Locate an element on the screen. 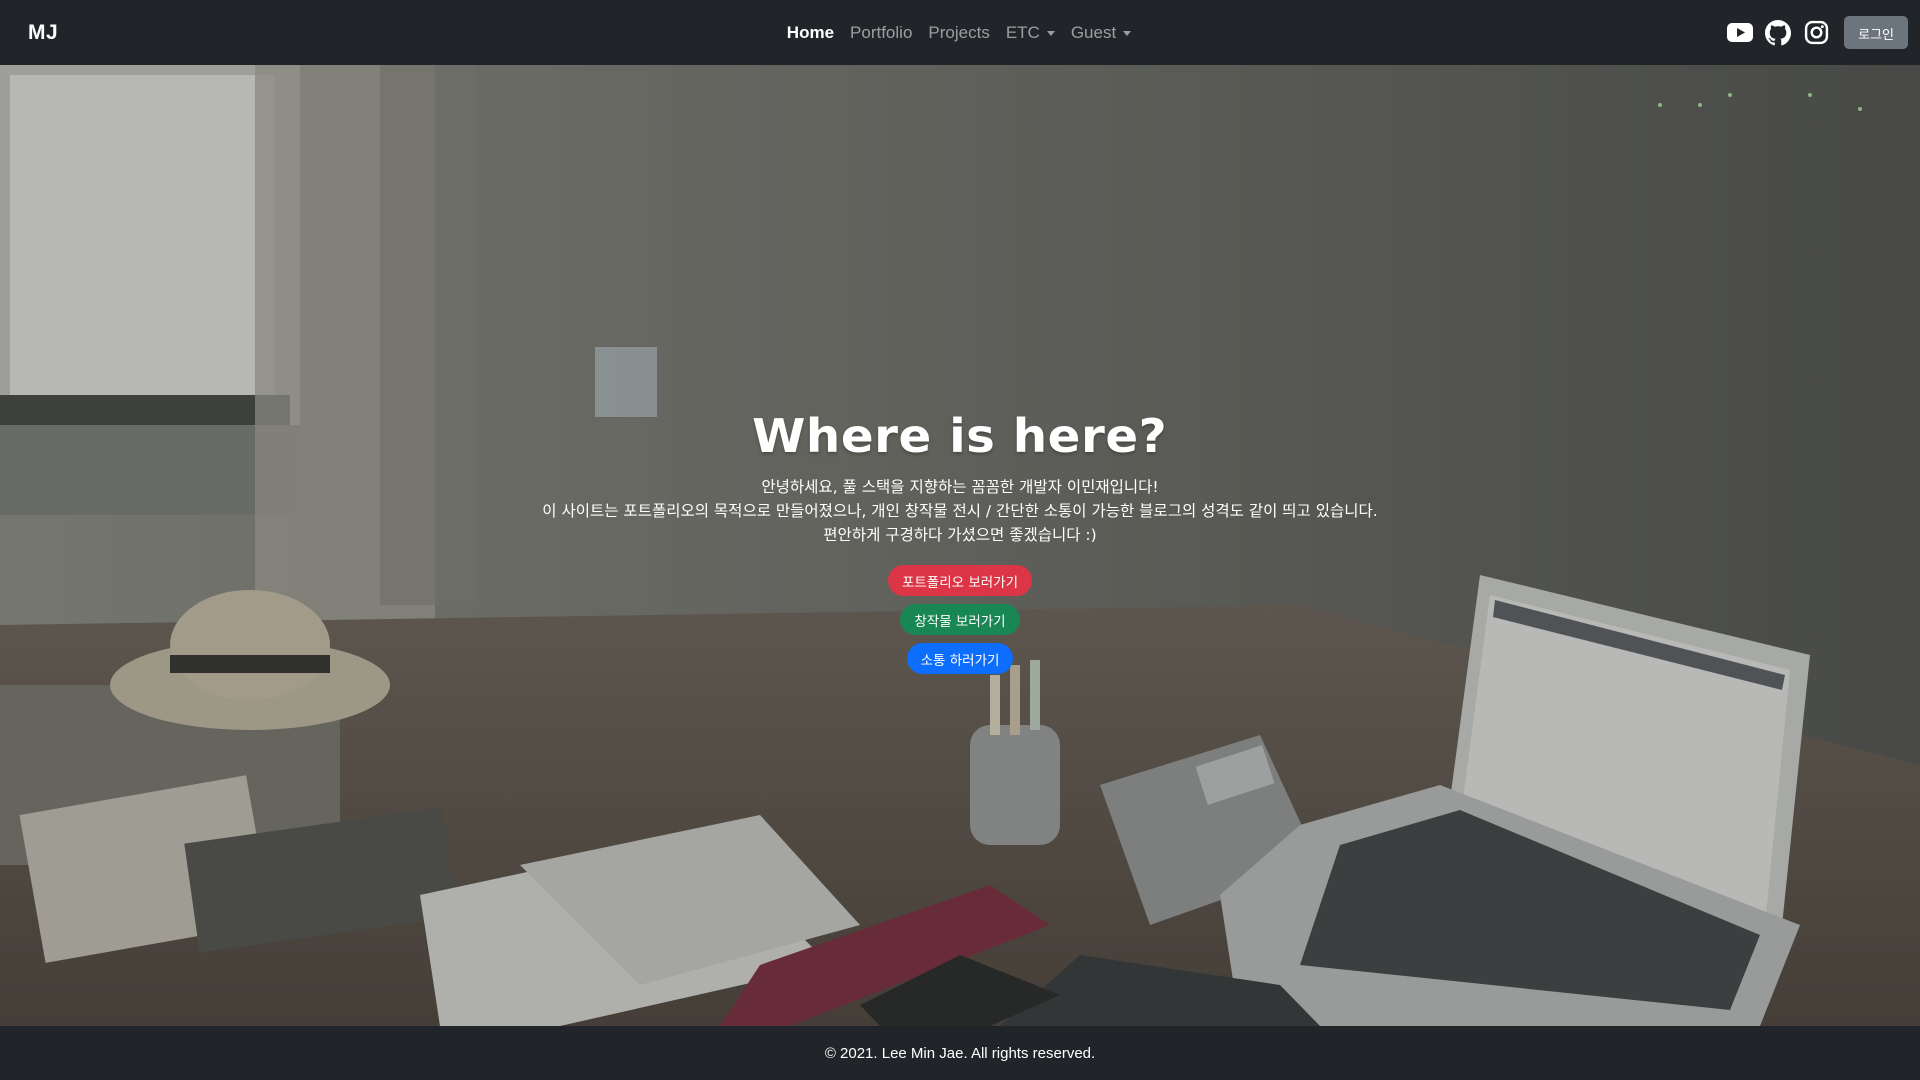 This screenshot has width=1920, height=1080. nav-dropdown-etc: ETC is located at coordinates (1030, 33).